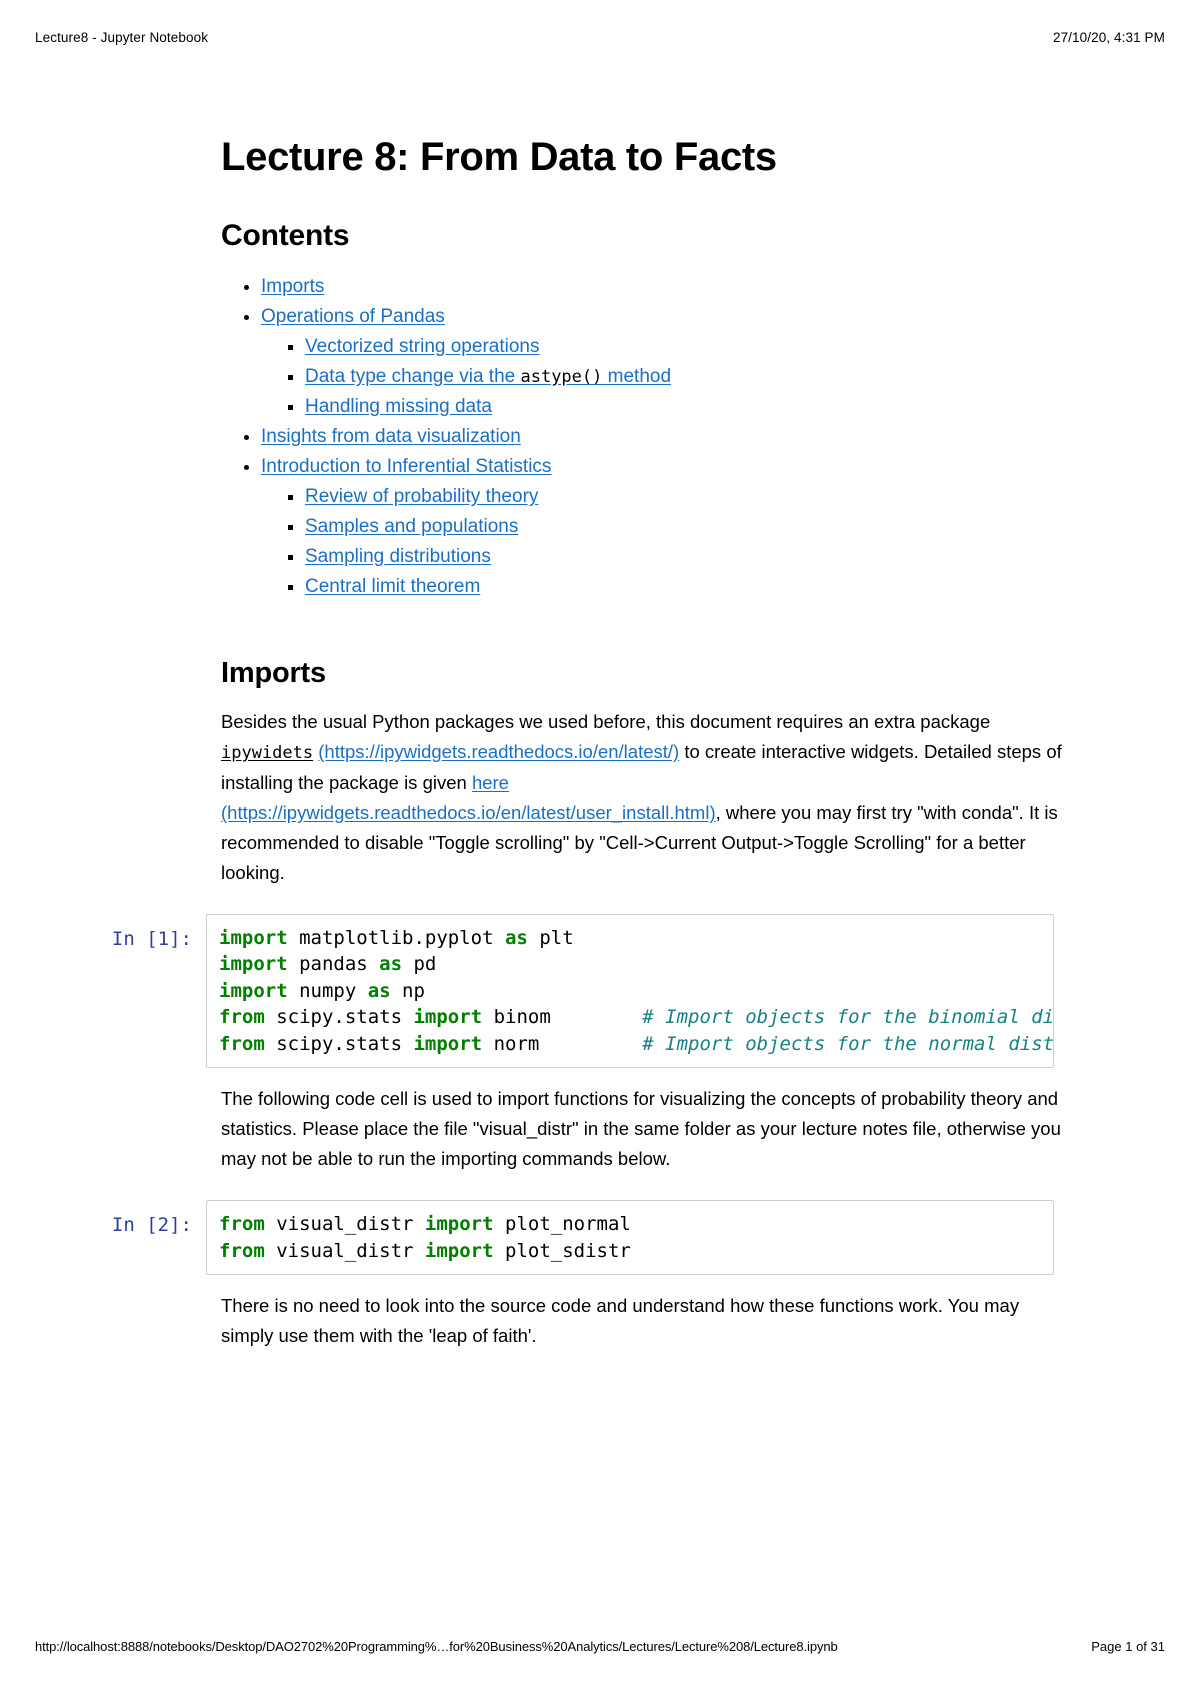 Image resolution: width=1200 pixels, height=1698 pixels. What do you see at coordinates (411, 526) in the screenshot?
I see `toc-link: Samples and populations` at bounding box center [411, 526].